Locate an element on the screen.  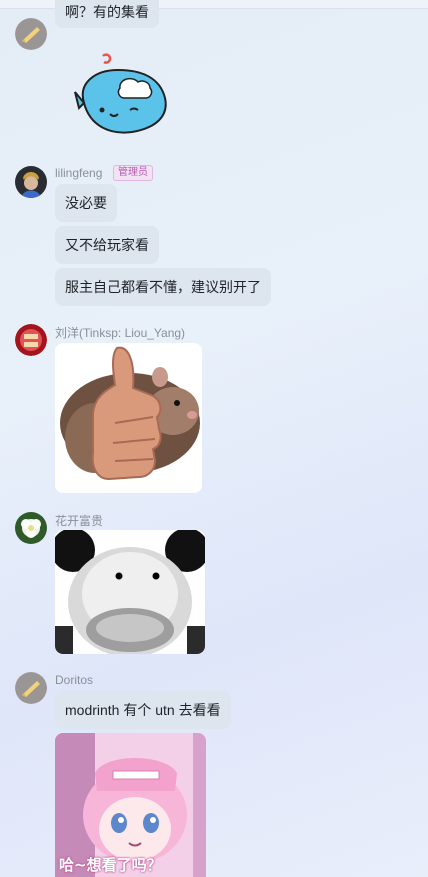
sender-name: Doritos is located at coordinates (74, 680).